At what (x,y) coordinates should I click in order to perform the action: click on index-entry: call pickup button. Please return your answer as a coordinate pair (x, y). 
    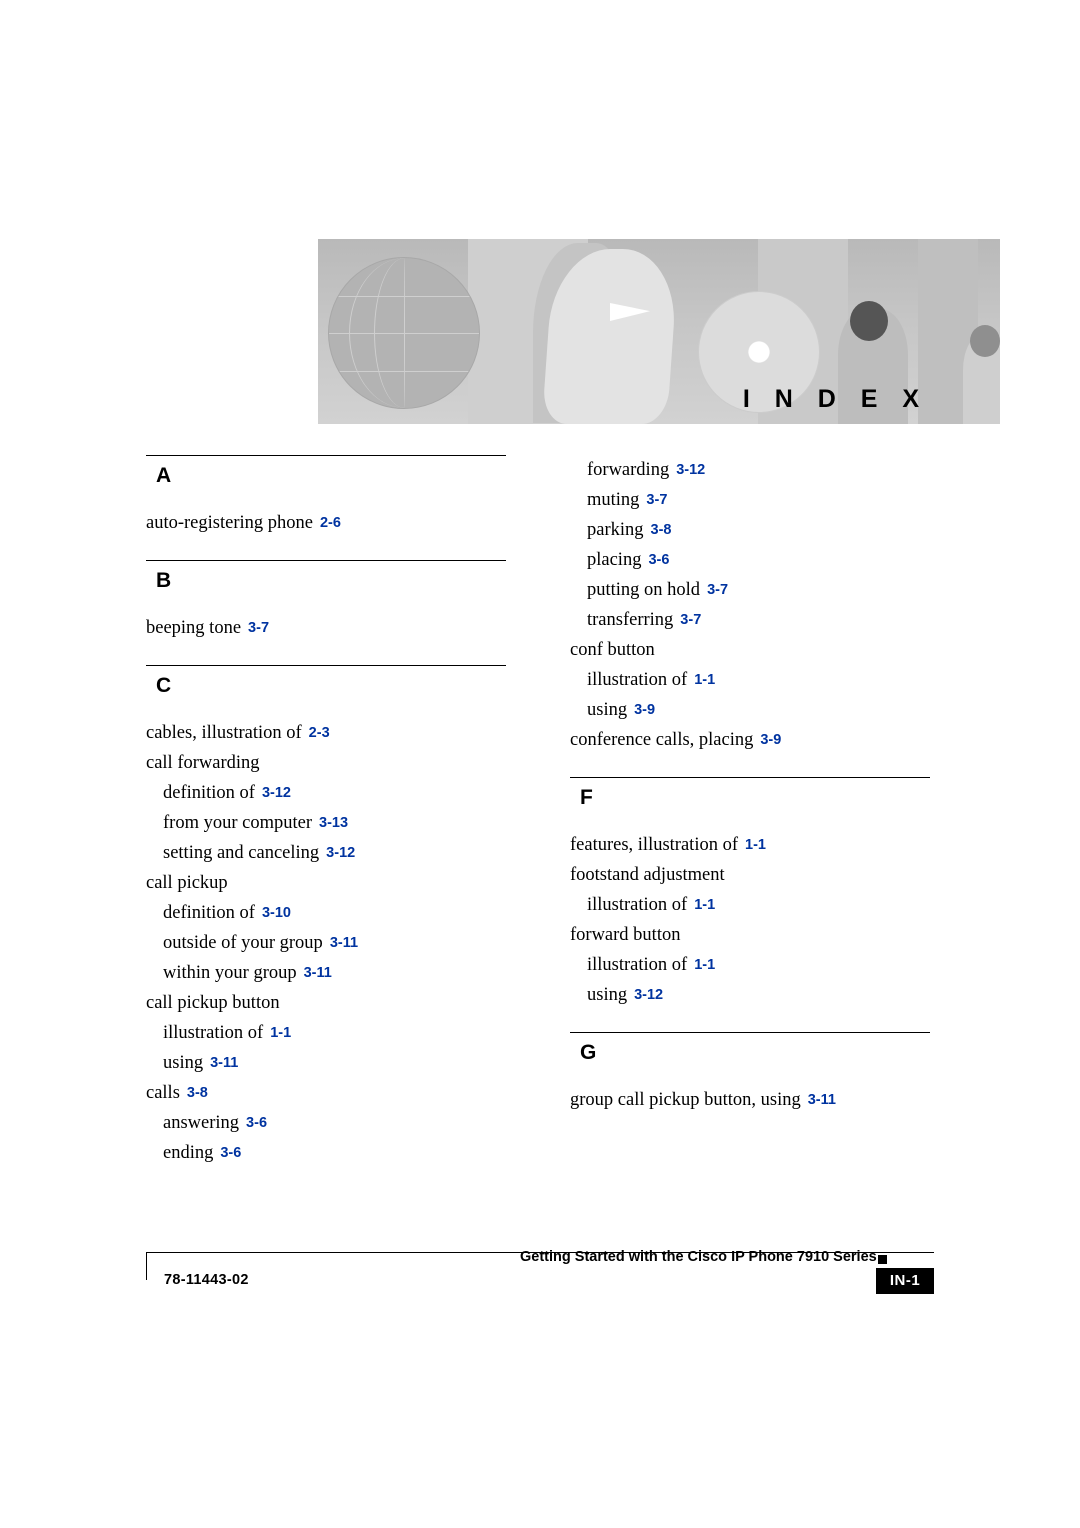
    Looking at the image, I should click on (326, 1003).